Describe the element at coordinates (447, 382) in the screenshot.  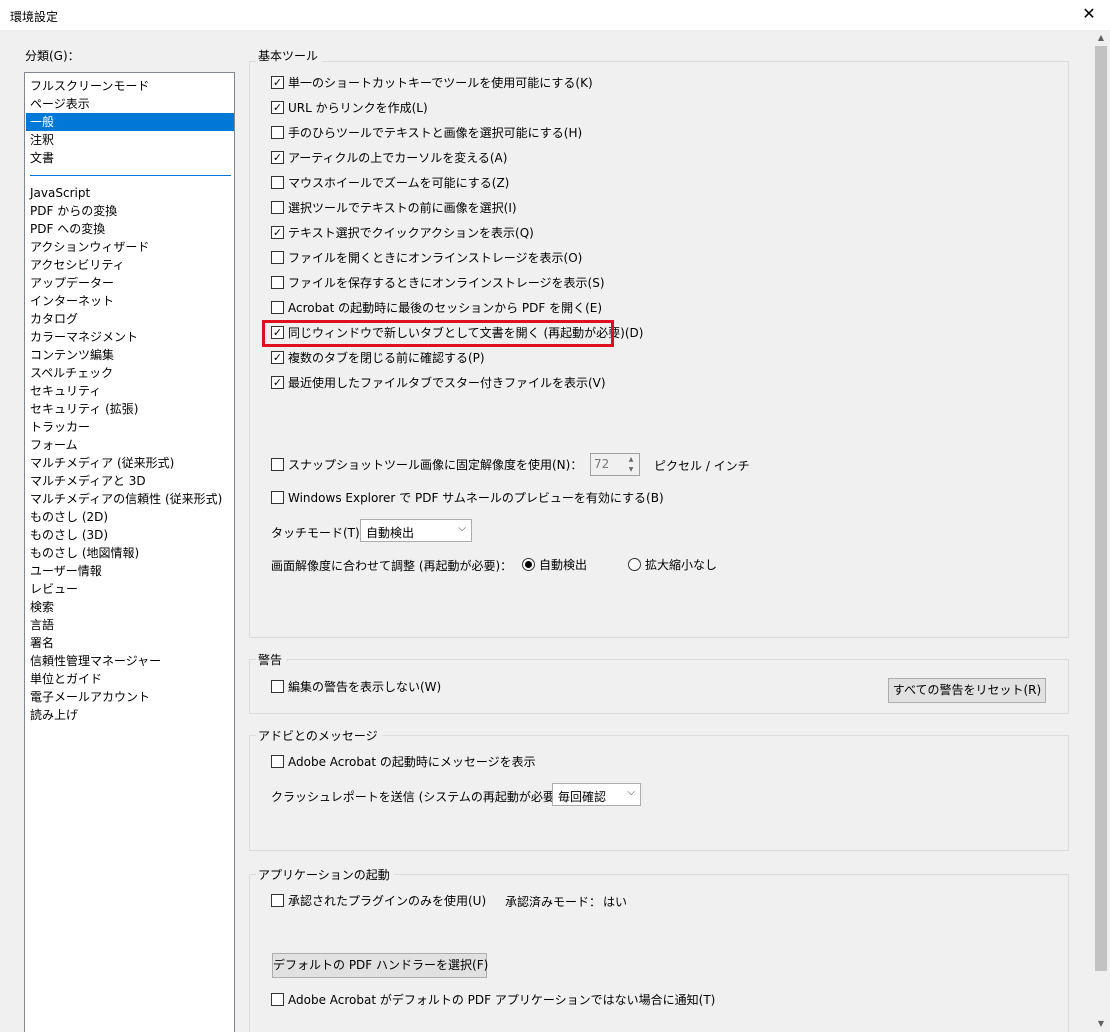
I see `basic-tool-option-label: 最近使用したファイルタブでスター付きファイルを表示(V)` at that location.